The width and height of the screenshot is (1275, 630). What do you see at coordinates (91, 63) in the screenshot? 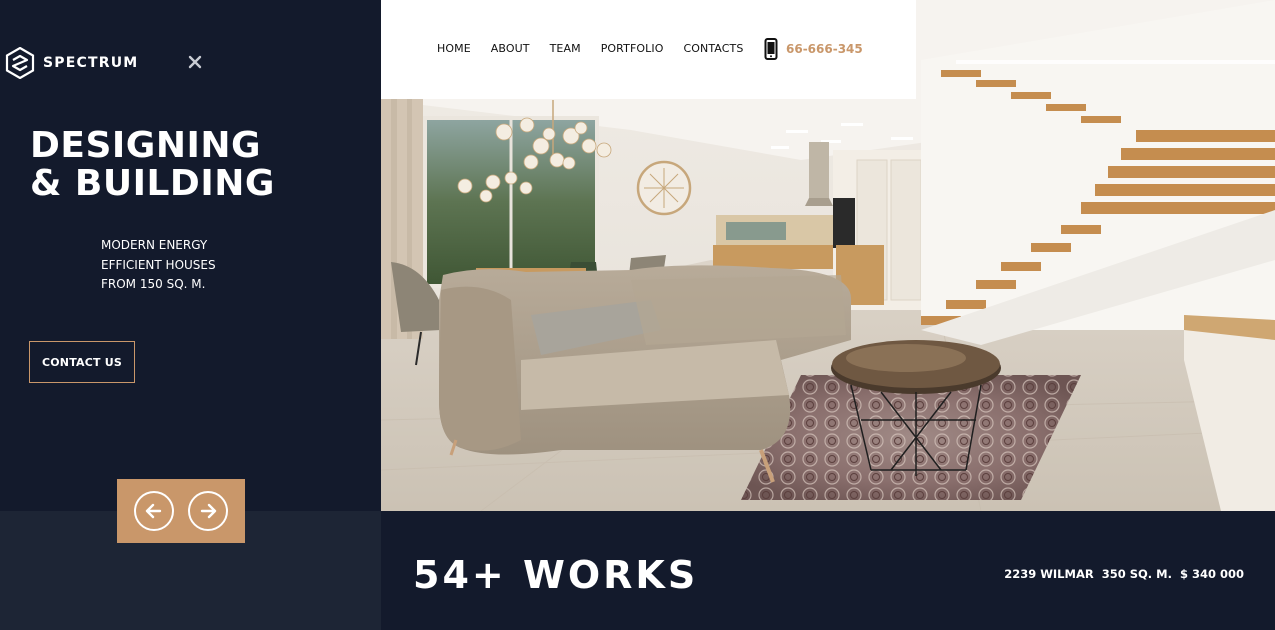
I see `brand-name: SPECTRUM` at bounding box center [91, 63].